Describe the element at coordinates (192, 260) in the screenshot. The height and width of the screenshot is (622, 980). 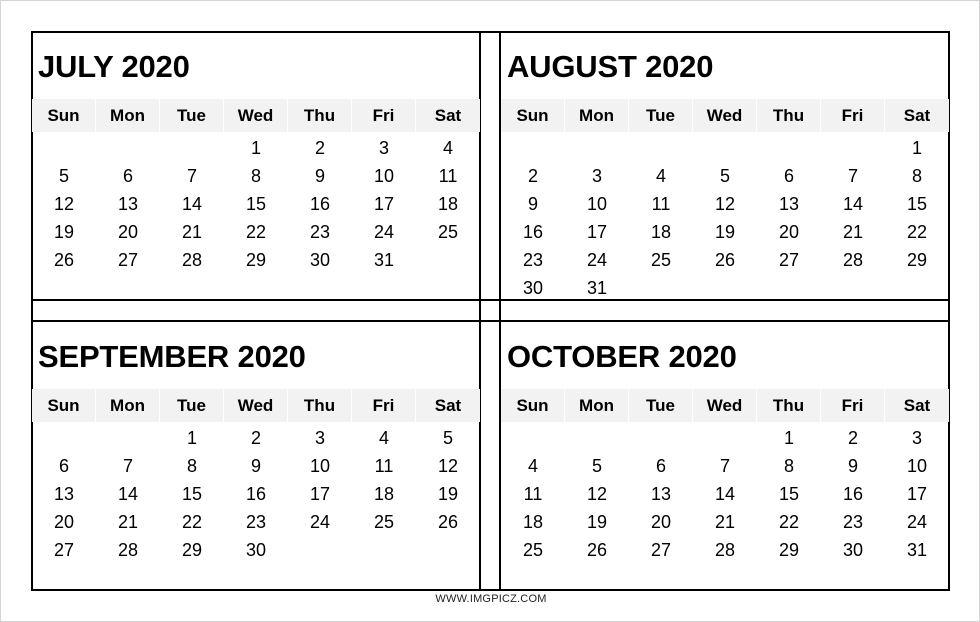
I see `day-cell: 28` at that location.